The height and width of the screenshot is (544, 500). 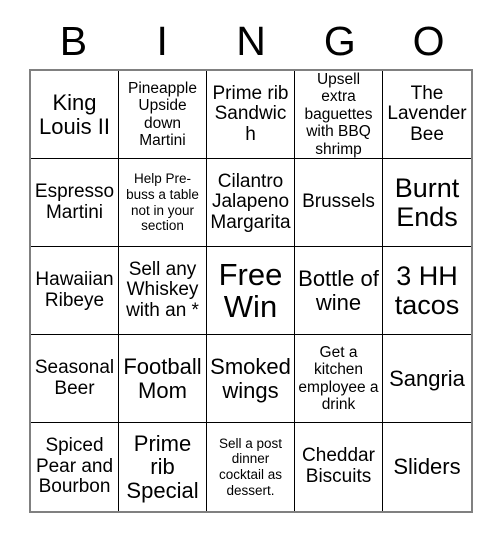 I want to click on bingo-cell-label: Cheddar Biscuits, so click(x=338, y=466).